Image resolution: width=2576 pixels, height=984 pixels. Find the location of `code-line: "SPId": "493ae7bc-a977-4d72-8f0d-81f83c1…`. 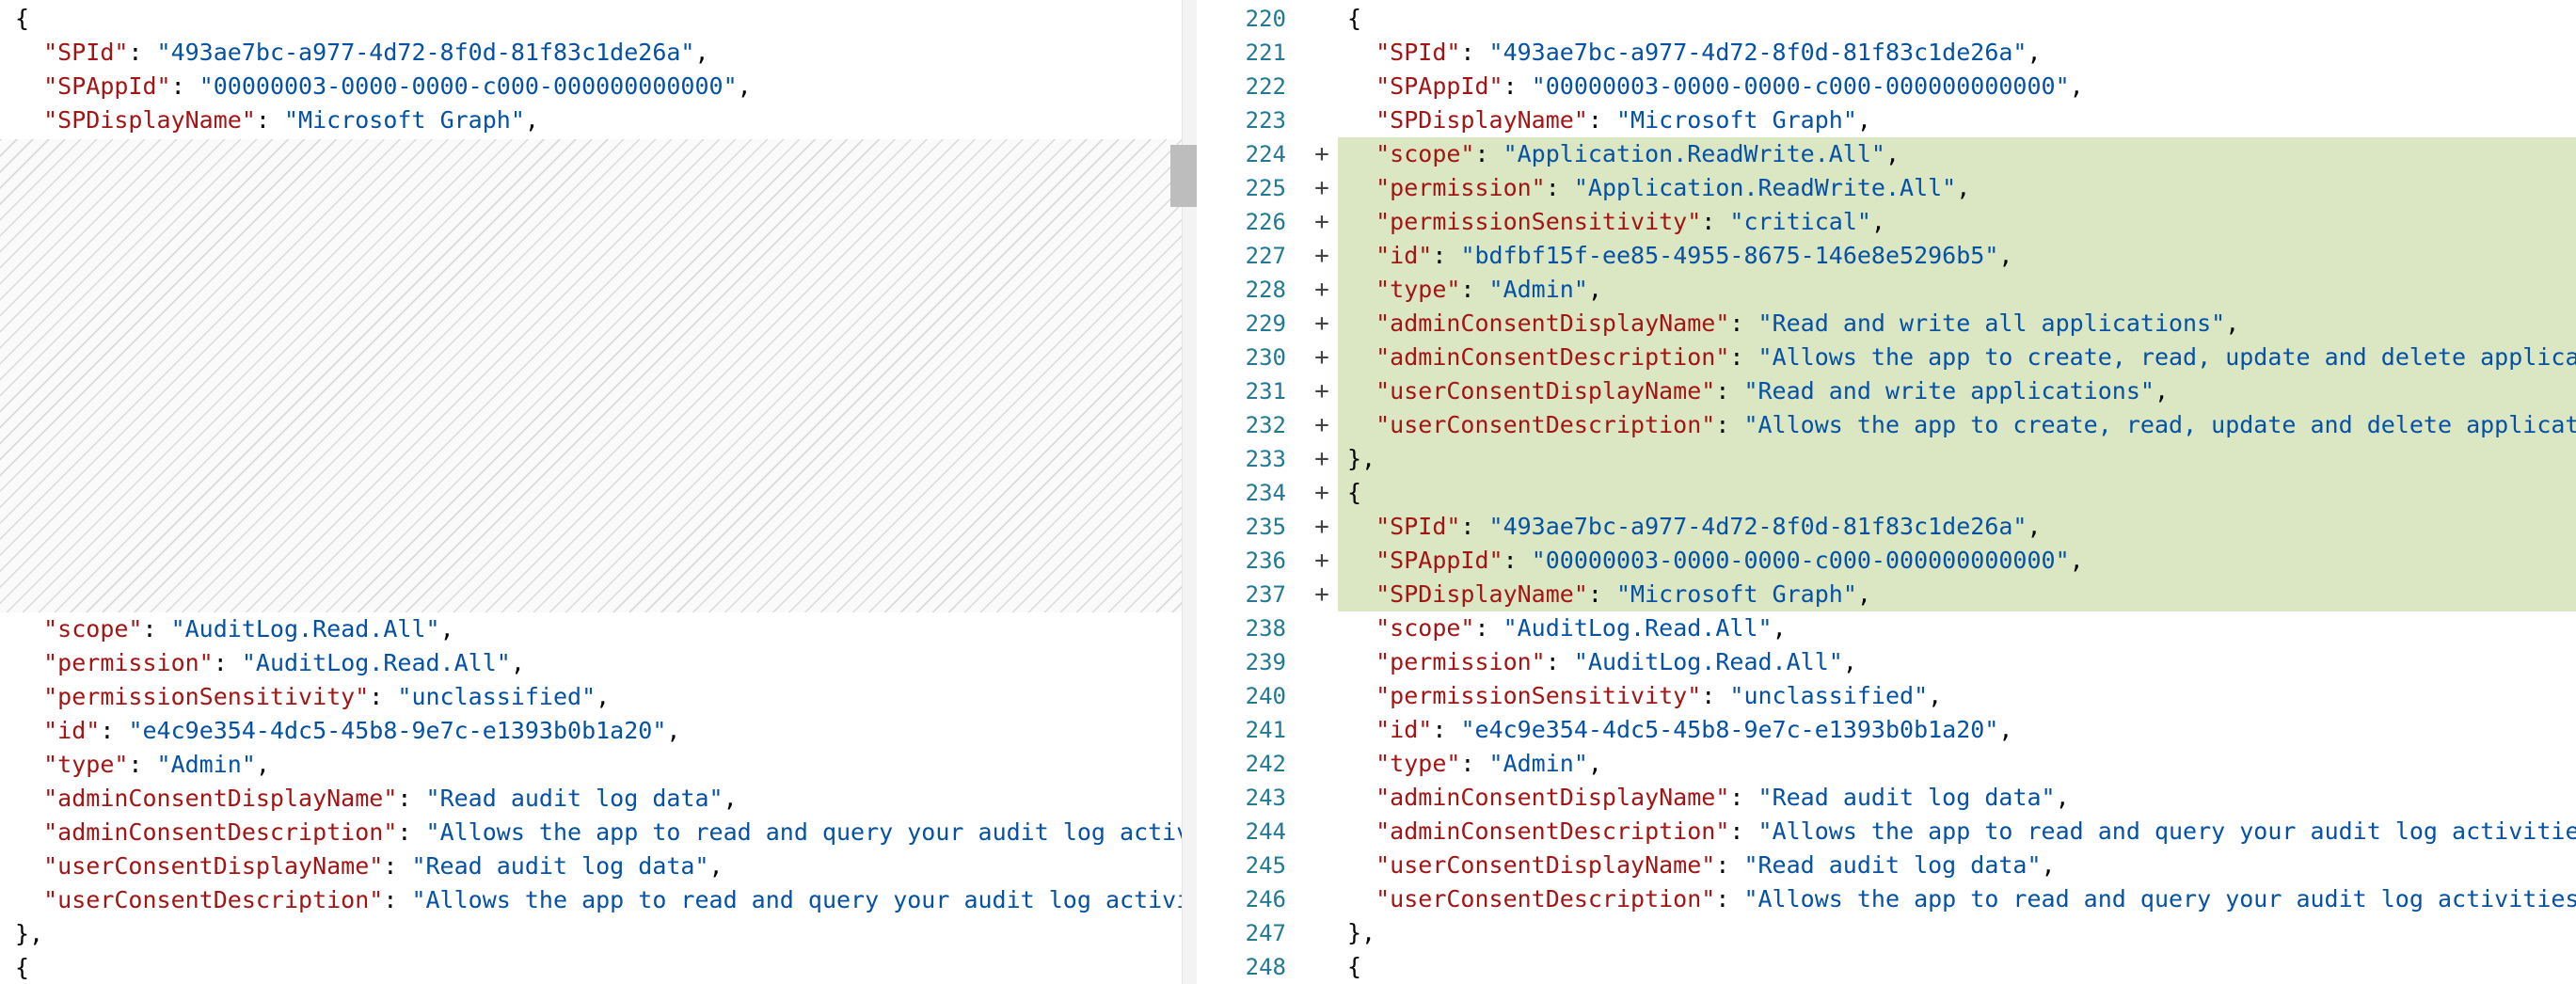

code-line: "SPId": "493ae7bc-a977-4d72-8f0d-81f83c1… is located at coordinates (598, 53).